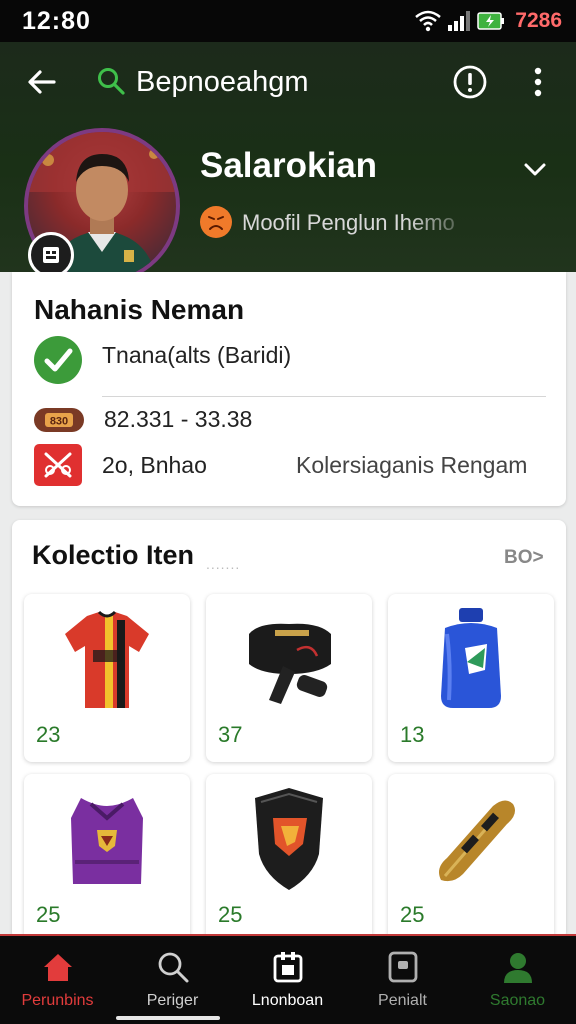  What do you see at coordinates (402, 1000) in the screenshot?
I see `nav-label: Penialt` at bounding box center [402, 1000].